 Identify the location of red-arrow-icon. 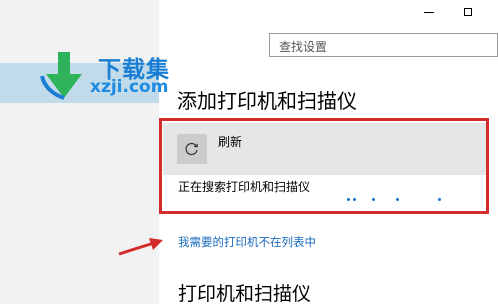
(140, 247).